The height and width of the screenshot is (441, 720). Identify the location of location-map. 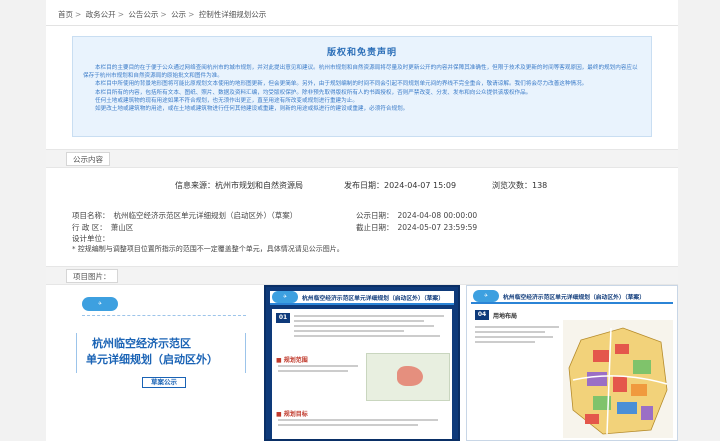
(408, 377).